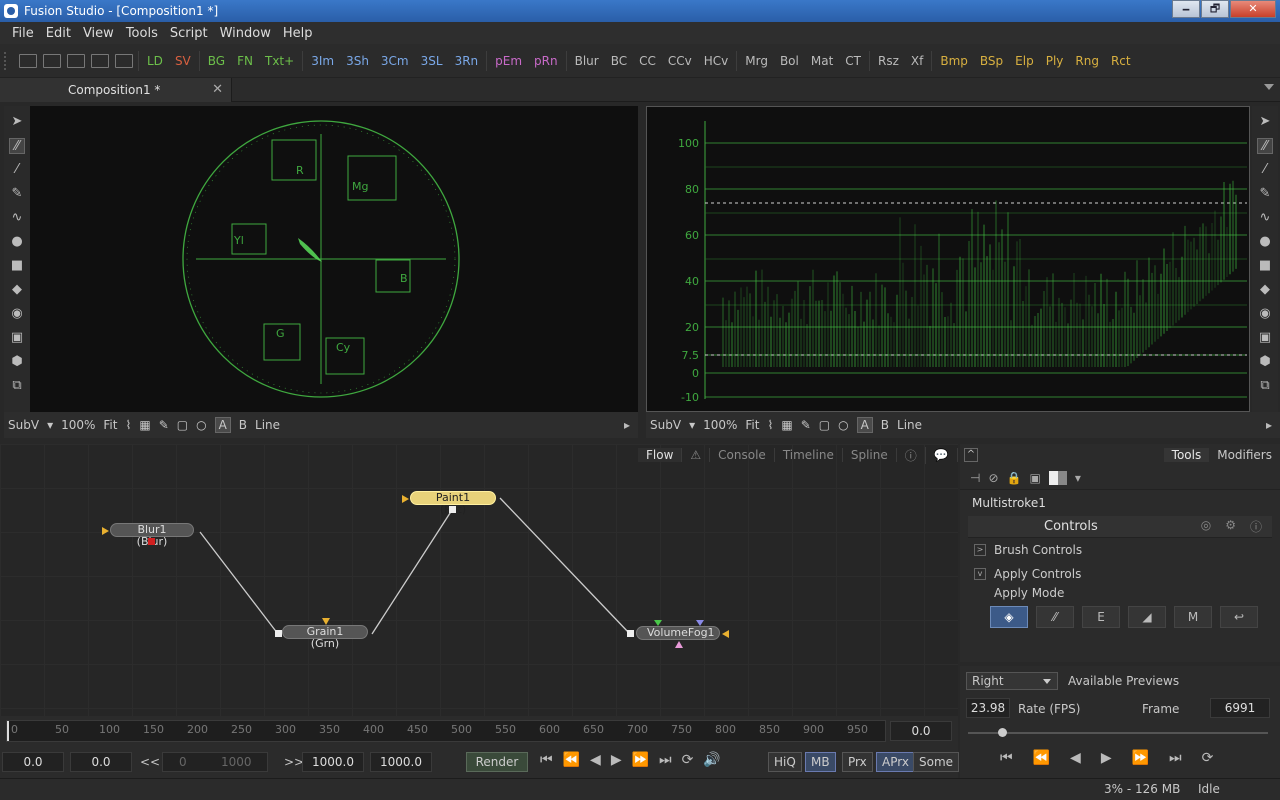  What do you see at coordinates (546, 61) in the screenshot?
I see `tool-button-prn: pRn` at bounding box center [546, 61].